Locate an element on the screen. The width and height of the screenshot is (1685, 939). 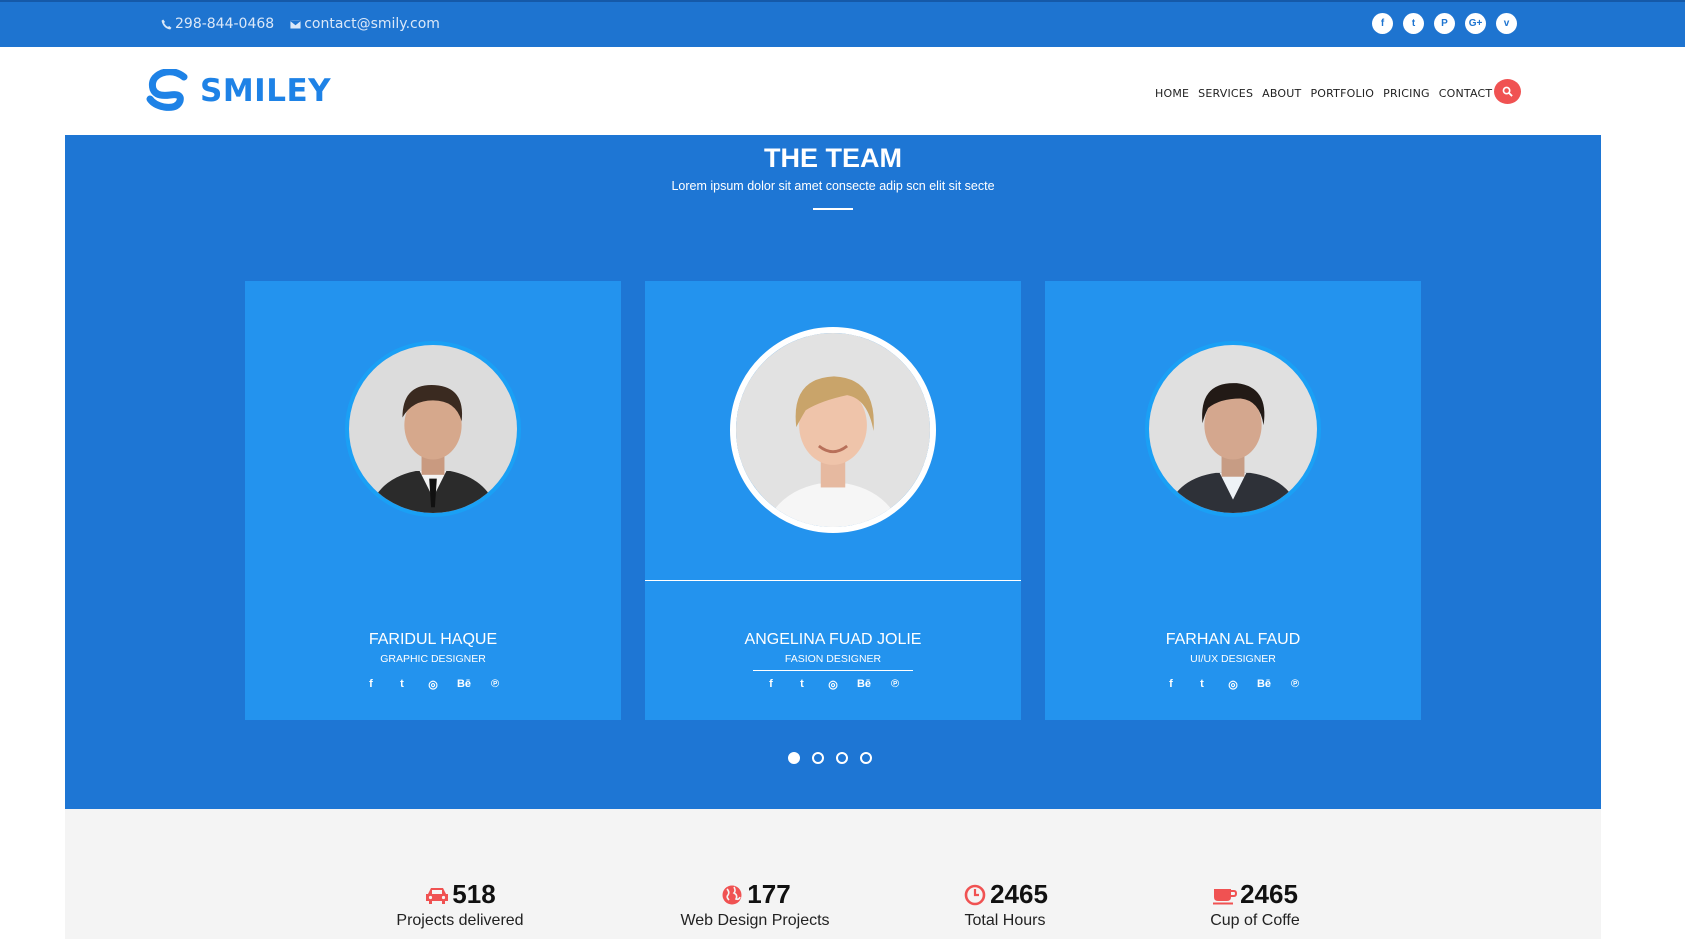
car-icon is located at coordinates (437, 895).